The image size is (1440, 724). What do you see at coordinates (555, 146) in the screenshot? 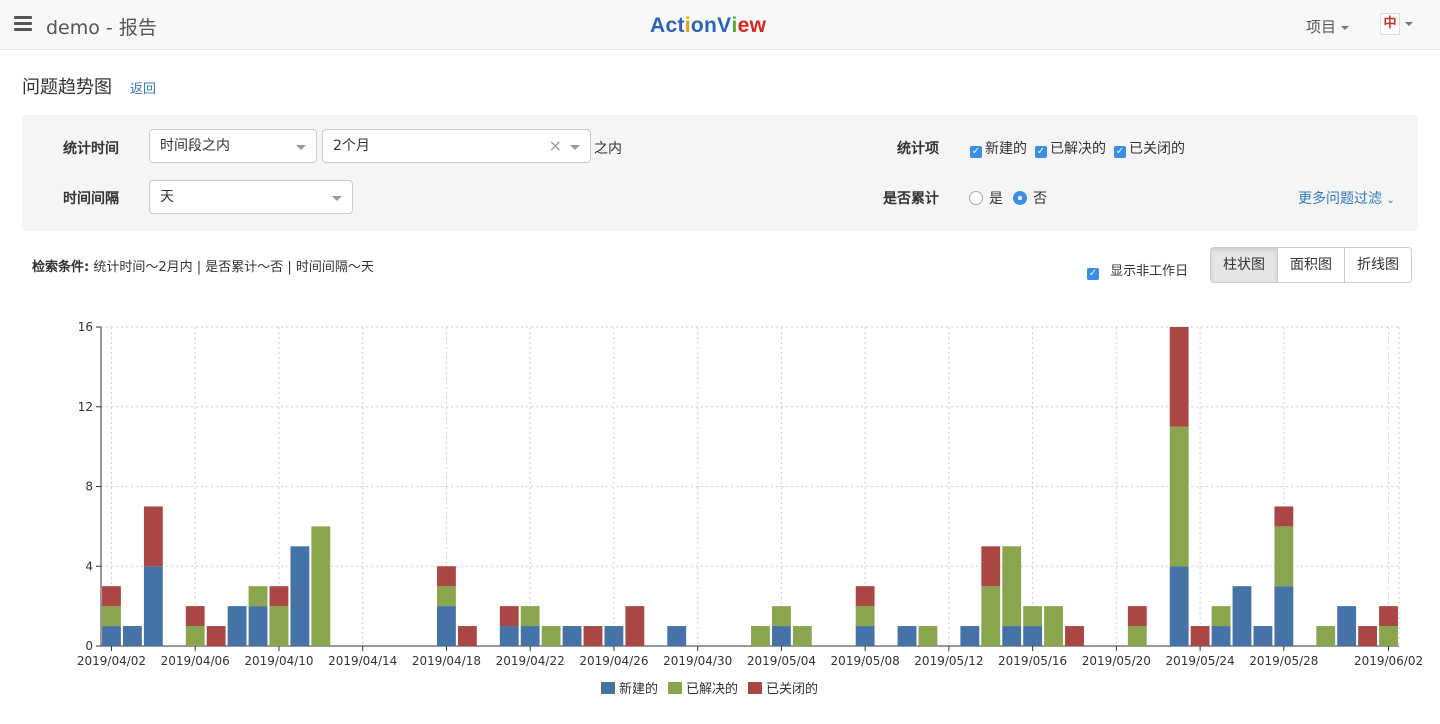
I see `clear-icon: ×` at bounding box center [555, 146].